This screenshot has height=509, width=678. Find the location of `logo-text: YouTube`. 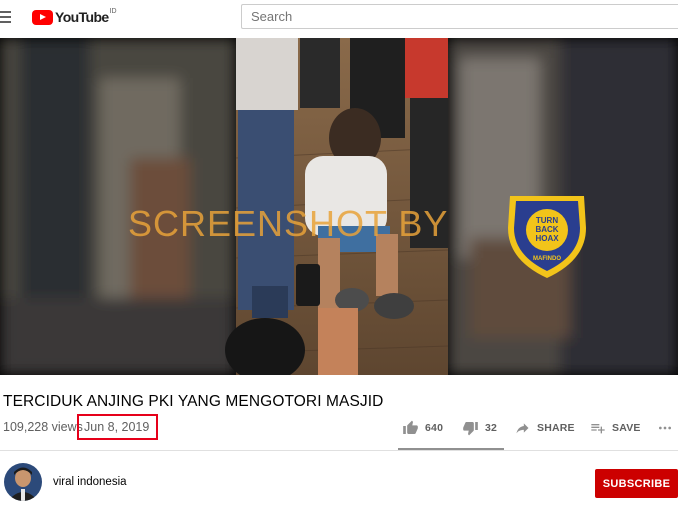

logo-text: YouTube is located at coordinates (82, 17).